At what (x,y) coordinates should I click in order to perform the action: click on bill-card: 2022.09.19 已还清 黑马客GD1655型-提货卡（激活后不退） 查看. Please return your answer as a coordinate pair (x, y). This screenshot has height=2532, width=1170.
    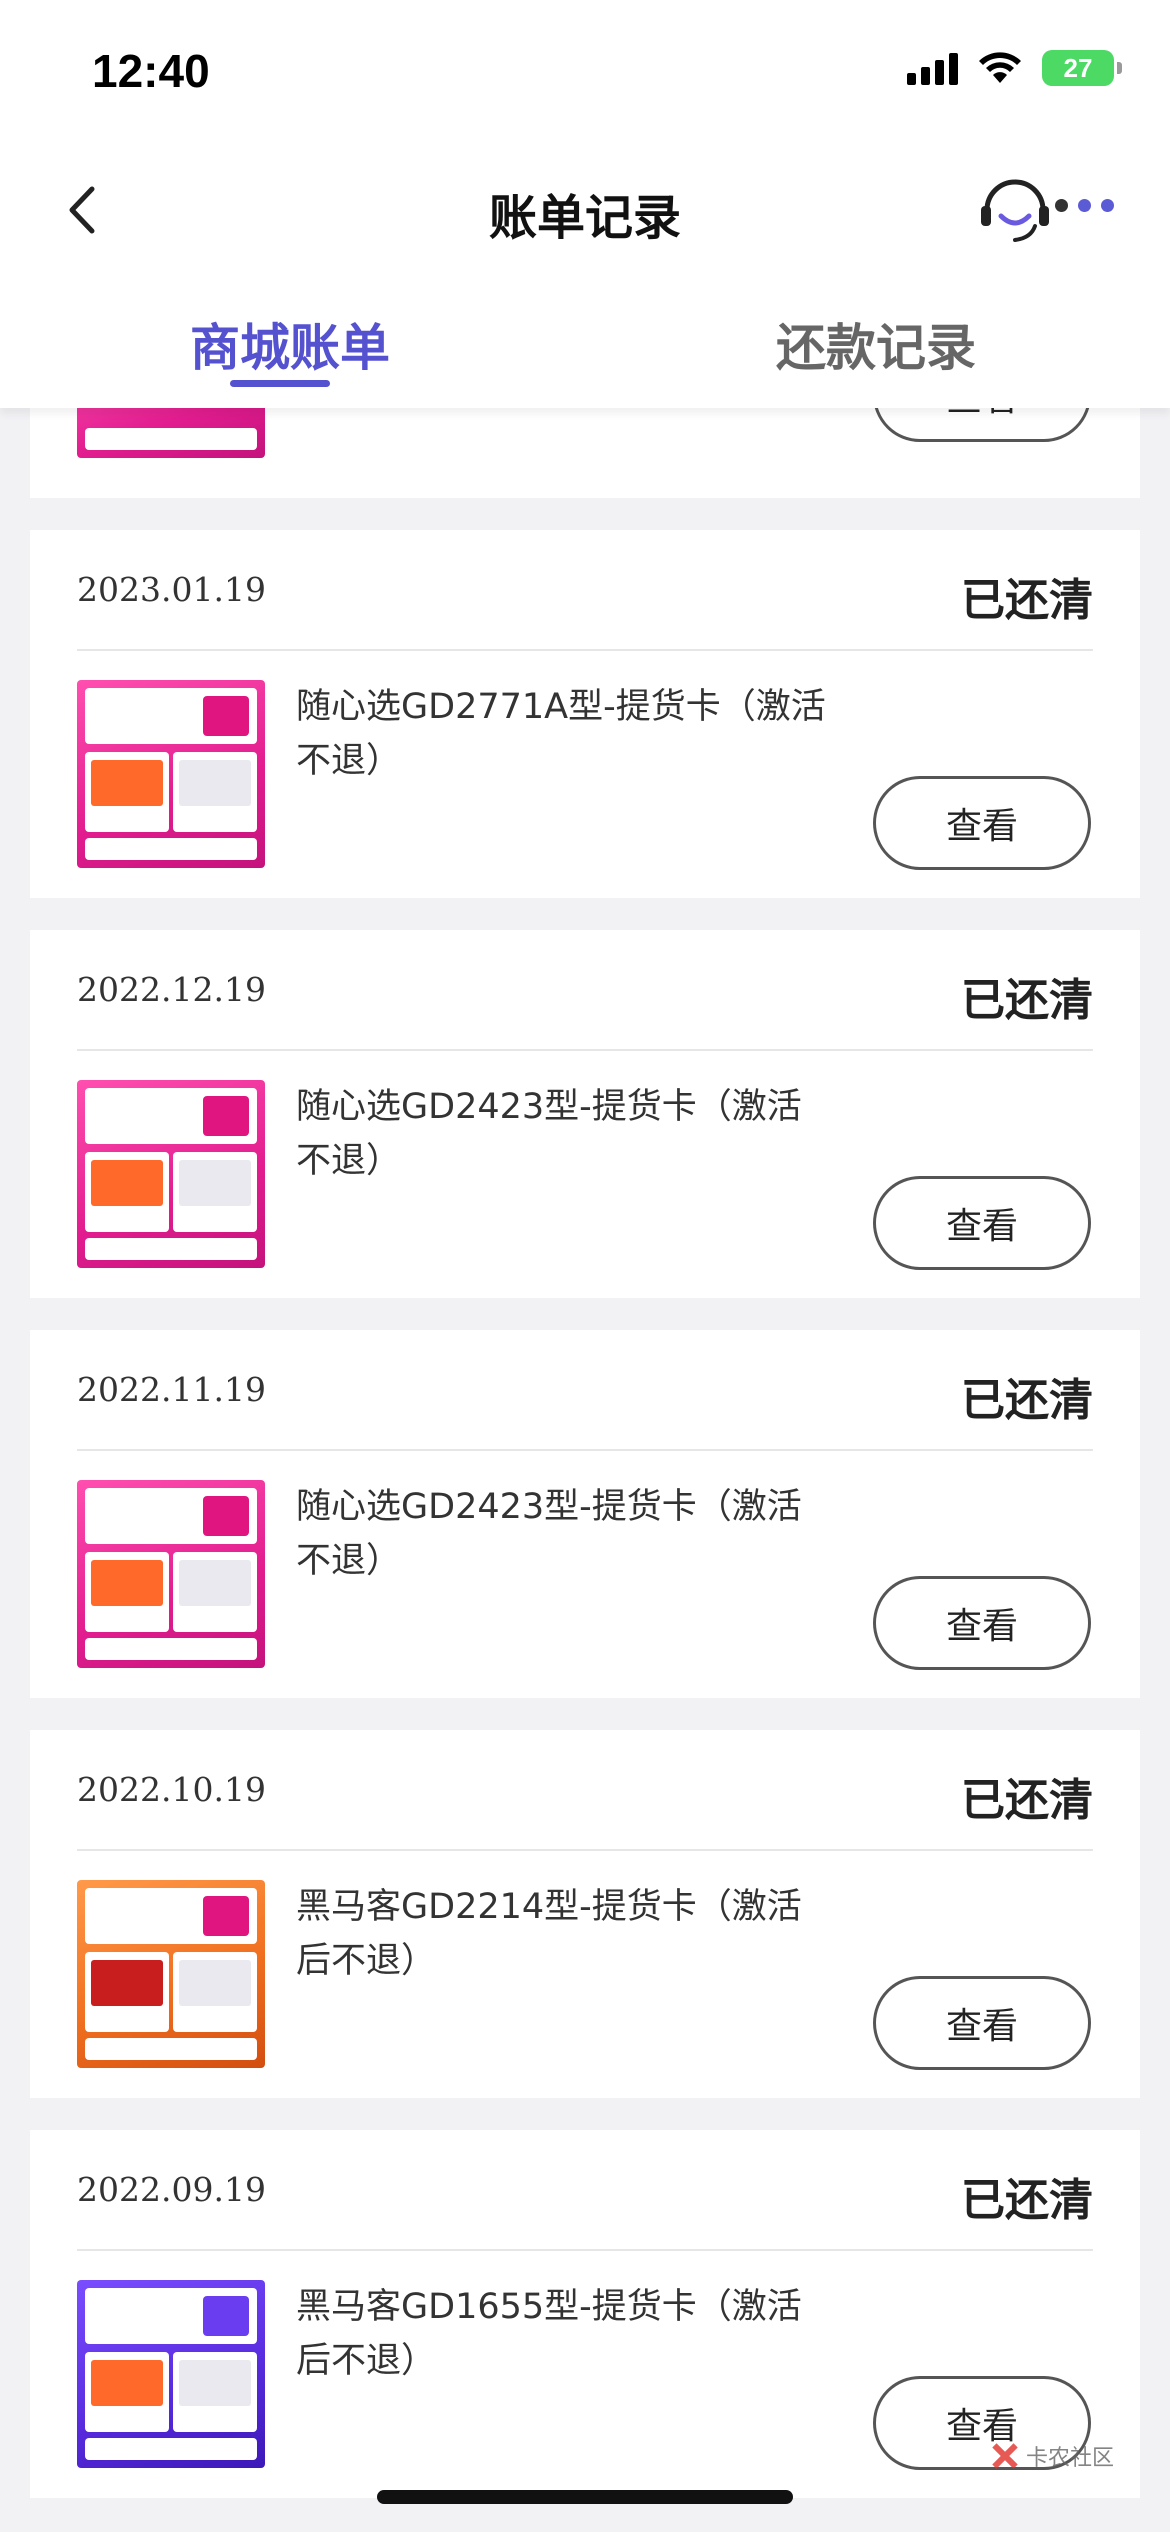
    Looking at the image, I should click on (585, 2314).